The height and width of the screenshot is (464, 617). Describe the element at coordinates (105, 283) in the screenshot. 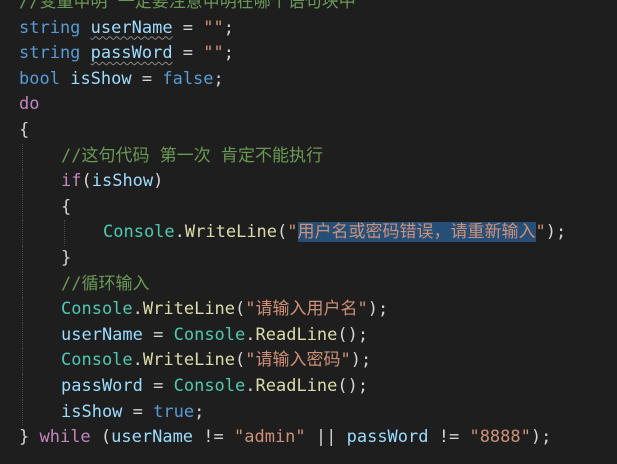

I see `code-token: //循环输入` at that location.